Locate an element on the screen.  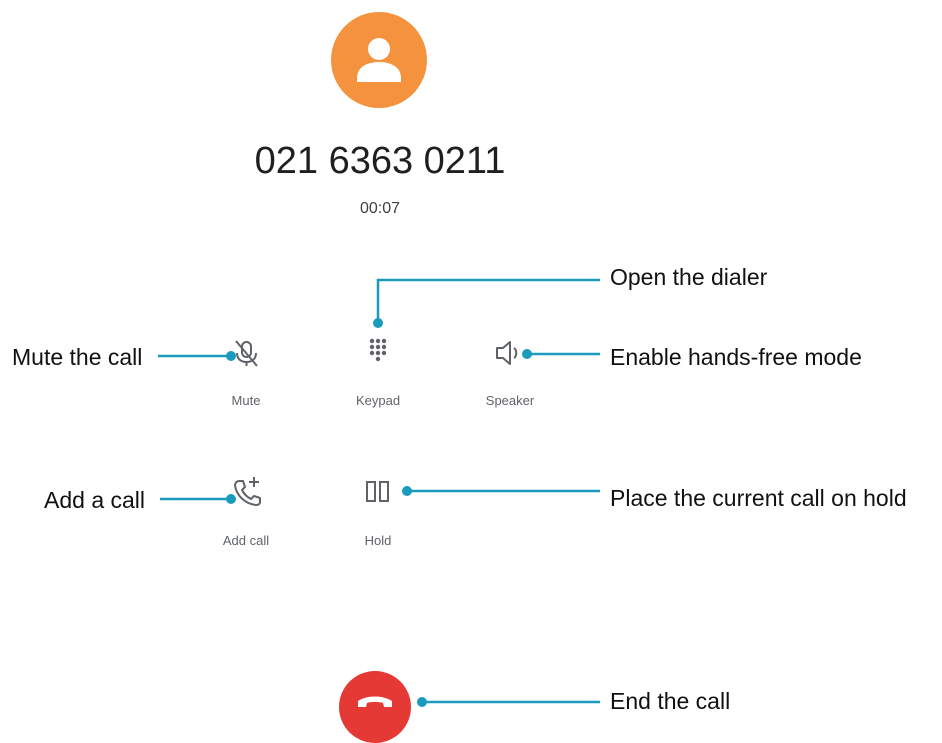
hold-label: Hold is located at coordinates (378, 540).